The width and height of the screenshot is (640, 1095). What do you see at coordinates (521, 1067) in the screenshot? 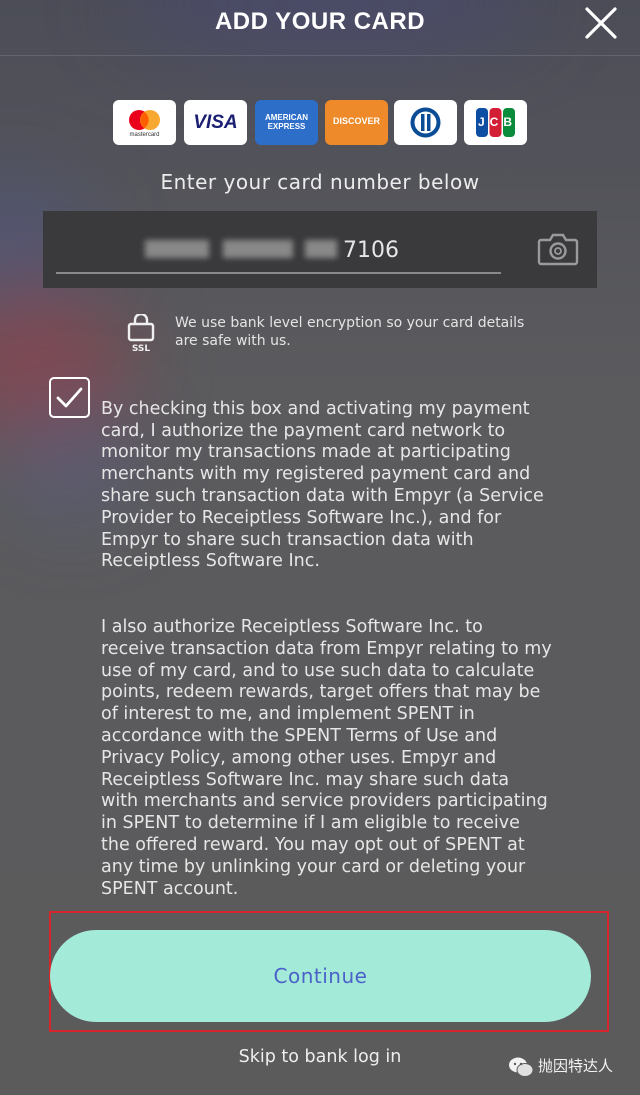
I see `wechat-icon` at bounding box center [521, 1067].